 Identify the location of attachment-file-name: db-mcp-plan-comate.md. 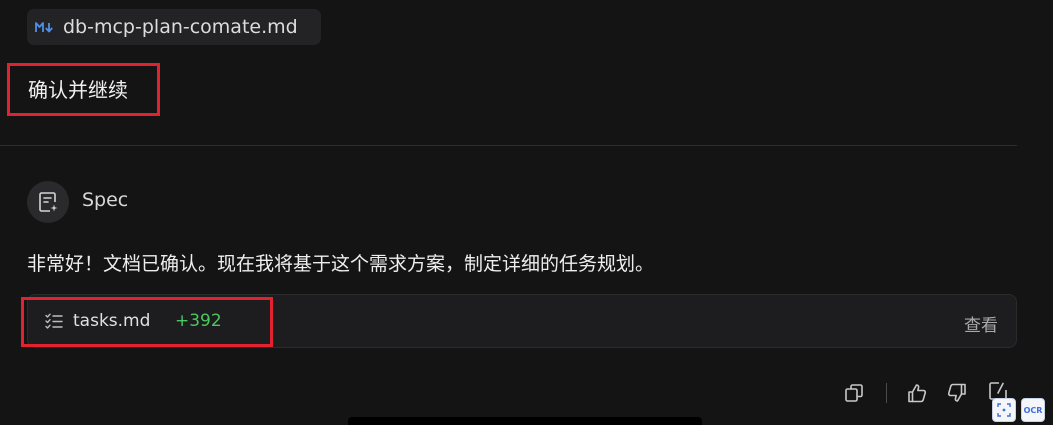
(180, 27).